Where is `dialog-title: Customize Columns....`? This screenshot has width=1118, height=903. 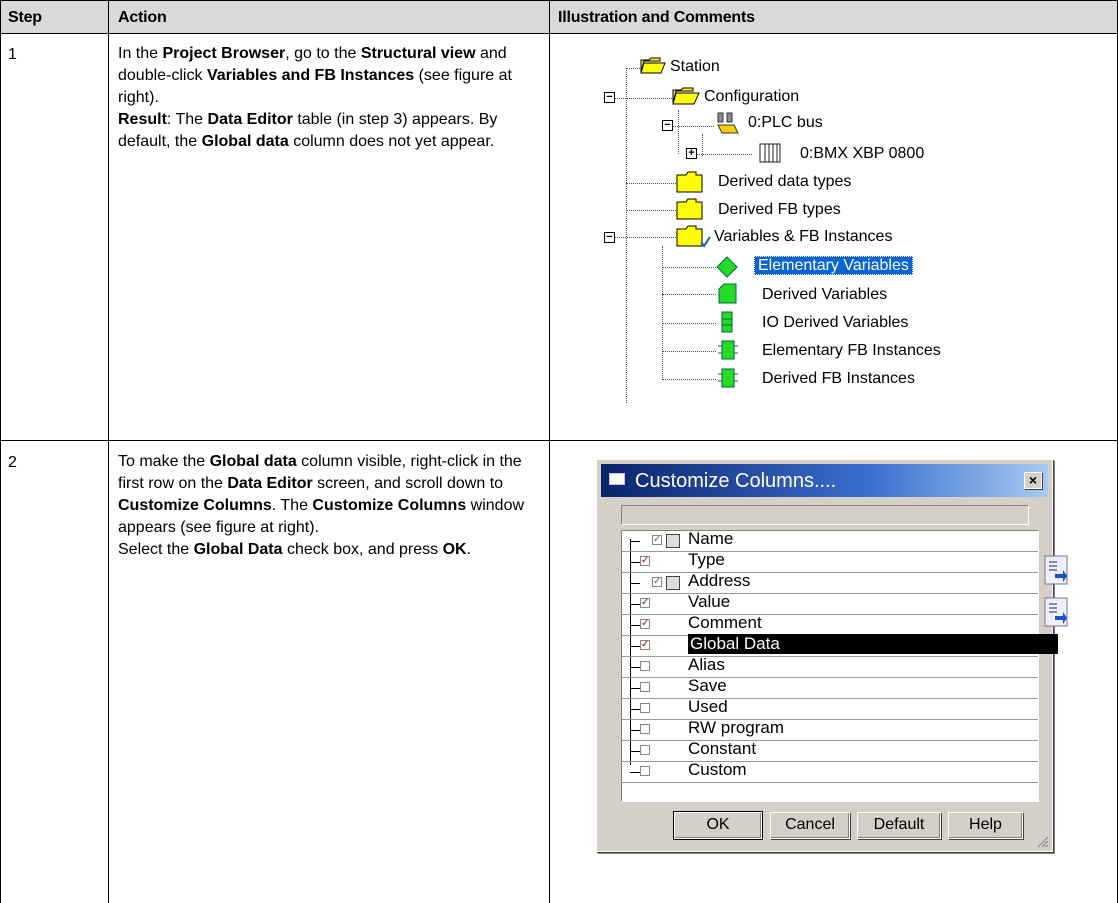 dialog-title: Customize Columns.... is located at coordinates (736, 481).